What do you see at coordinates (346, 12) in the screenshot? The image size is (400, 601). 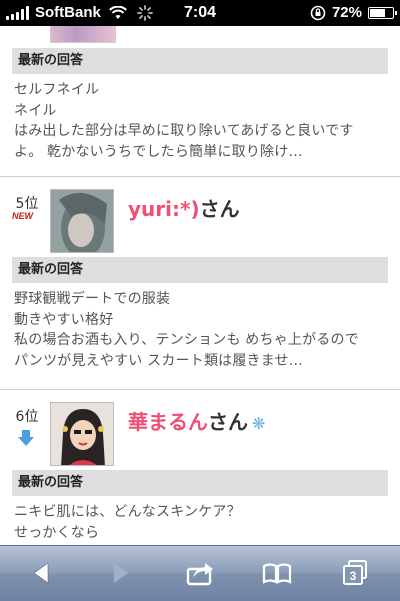 I see `battery-percent: 72%` at bounding box center [346, 12].